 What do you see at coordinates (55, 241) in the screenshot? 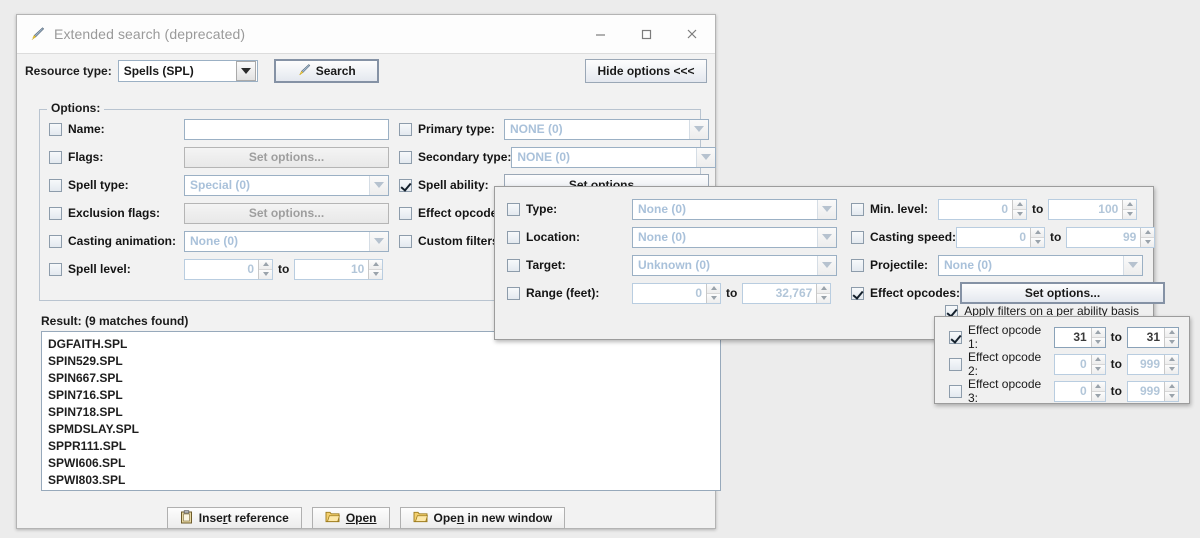
I see `options-checkbox-casting-animation` at bounding box center [55, 241].